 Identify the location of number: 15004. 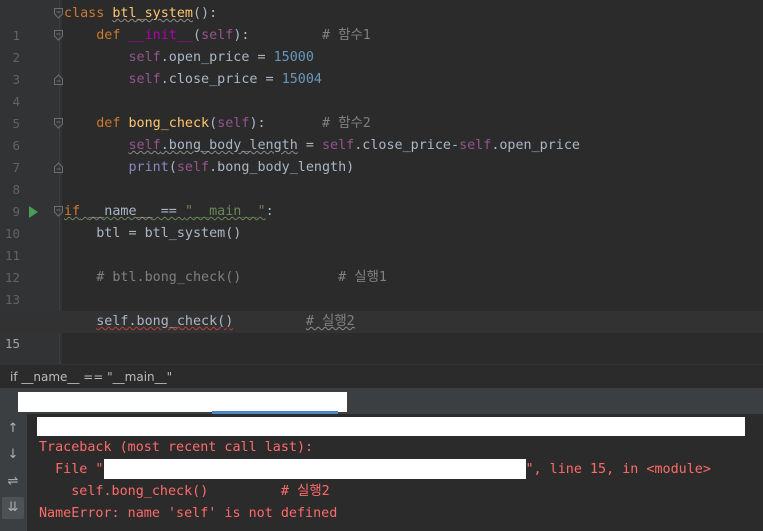
(301, 79).